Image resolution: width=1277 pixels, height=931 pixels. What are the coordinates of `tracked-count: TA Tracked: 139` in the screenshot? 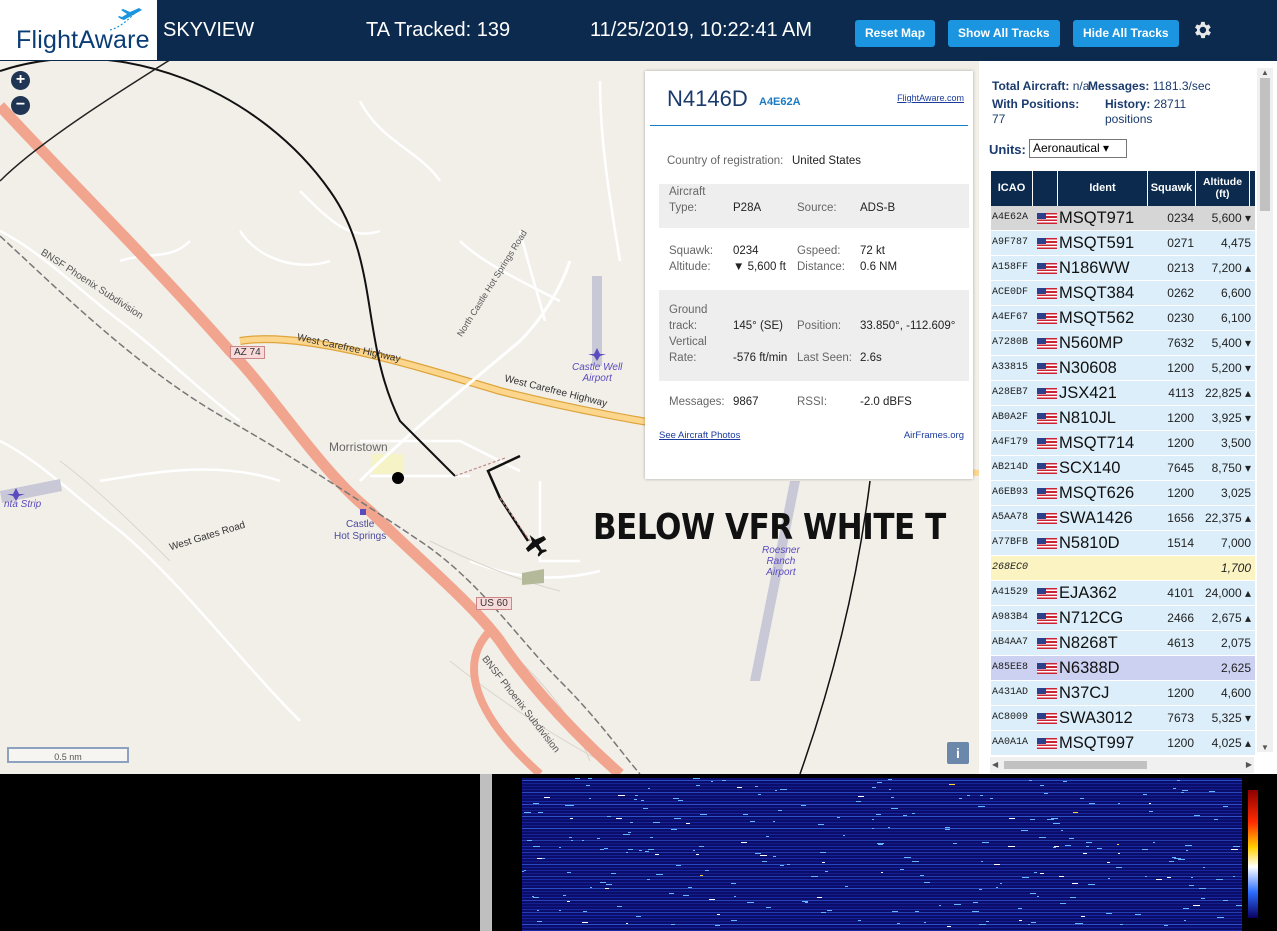 It's located at (438, 30).